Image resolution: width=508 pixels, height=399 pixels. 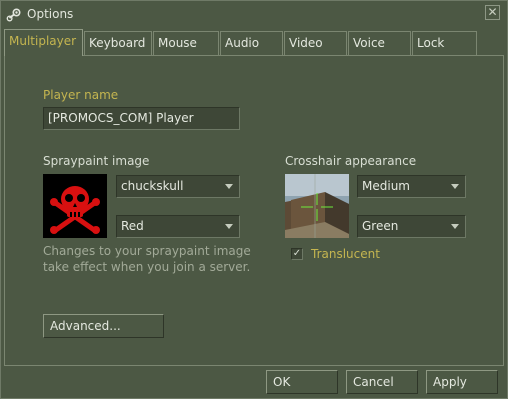 What do you see at coordinates (50, 14) in the screenshot?
I see `window-title: Options` at bounding box center [50, 14].